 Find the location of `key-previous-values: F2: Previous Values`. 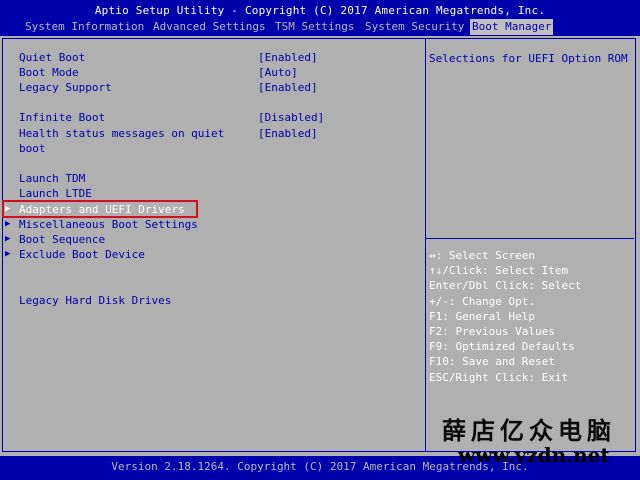

key-previous-values: F2: Previous Values is located at coordinates (492, 332).